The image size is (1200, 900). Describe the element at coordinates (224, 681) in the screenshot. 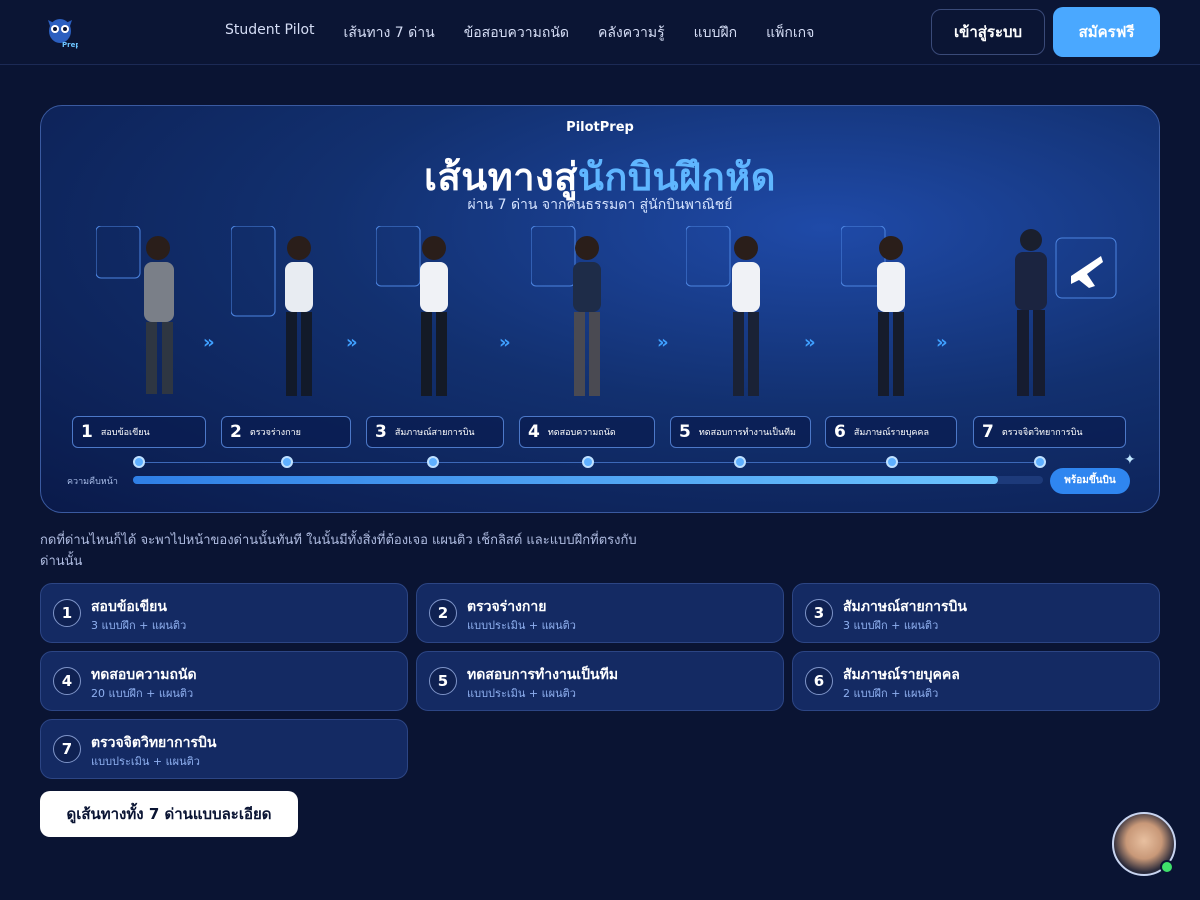

I see `stage-card-4: 4 ทดสอบความถนัด 20 แบบฝึก + แผนติว` at that location.